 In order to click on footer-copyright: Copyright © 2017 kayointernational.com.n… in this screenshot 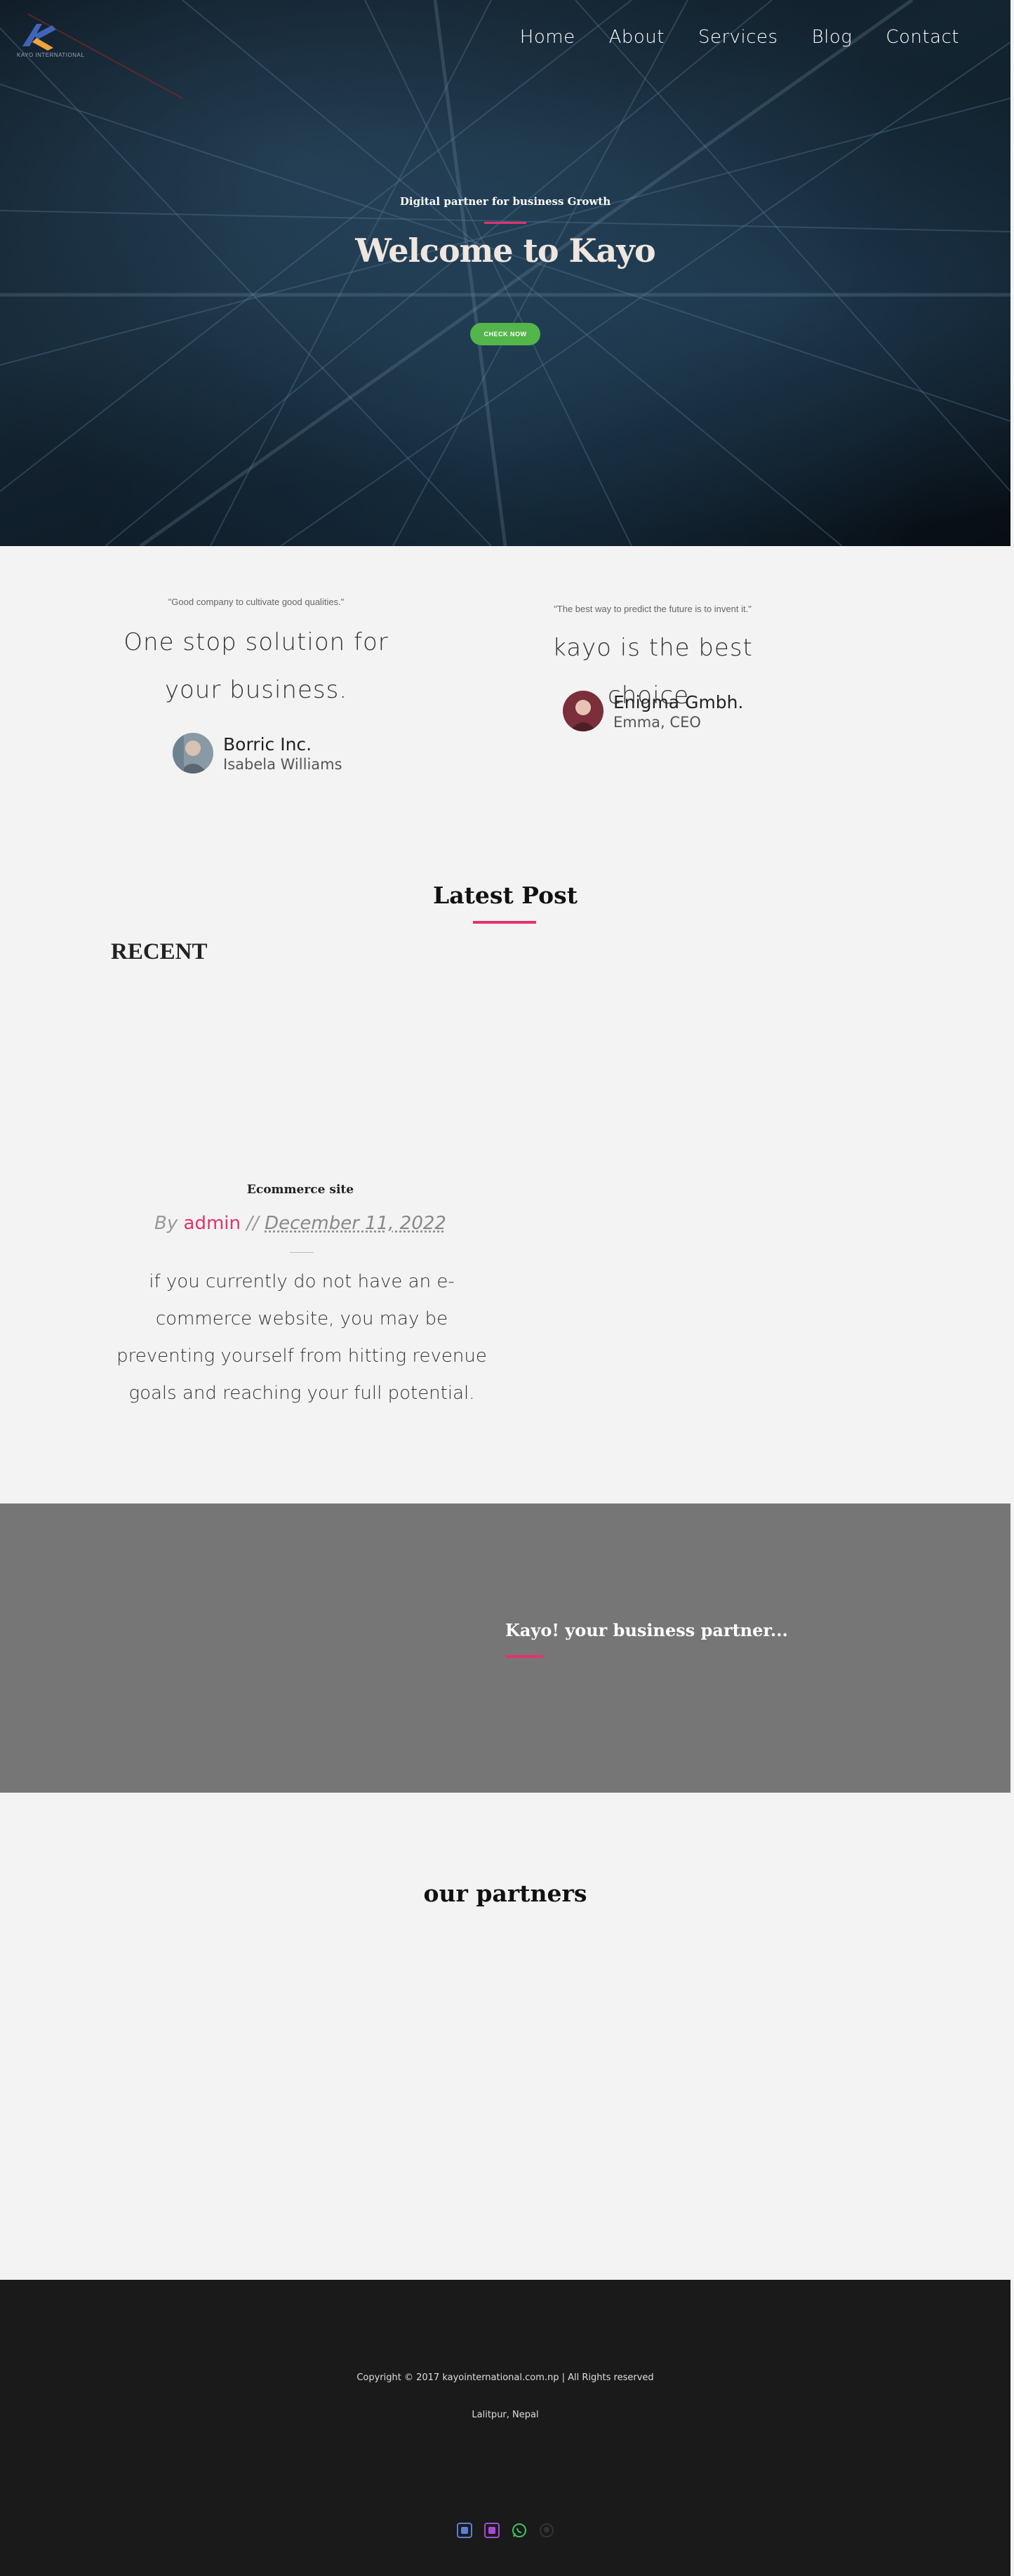, I will do `click(505, 2377)`.